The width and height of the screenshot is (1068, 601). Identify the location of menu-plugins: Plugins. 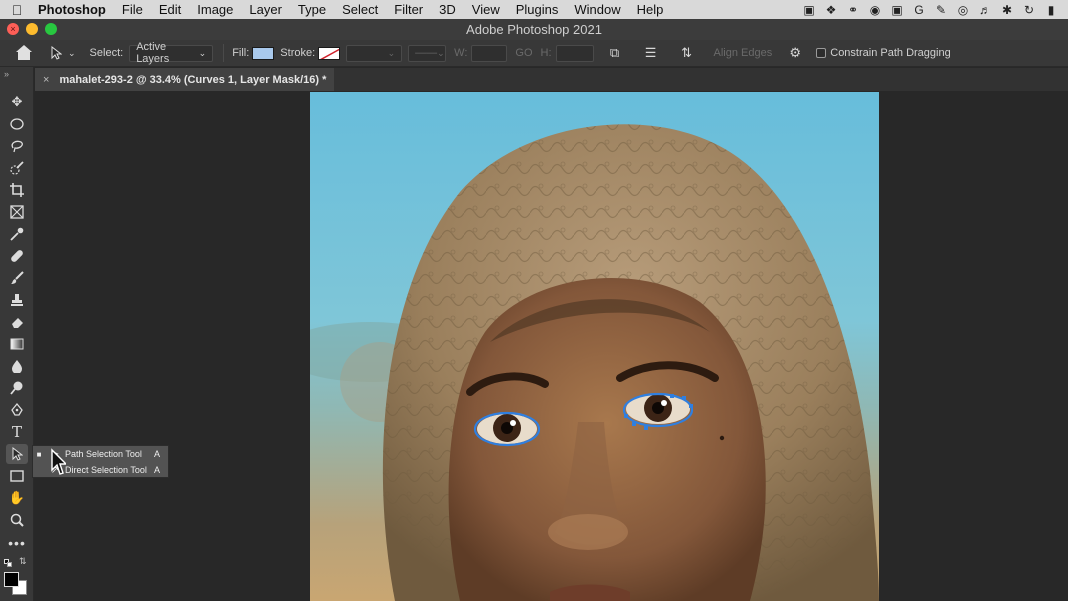
(537, 9).